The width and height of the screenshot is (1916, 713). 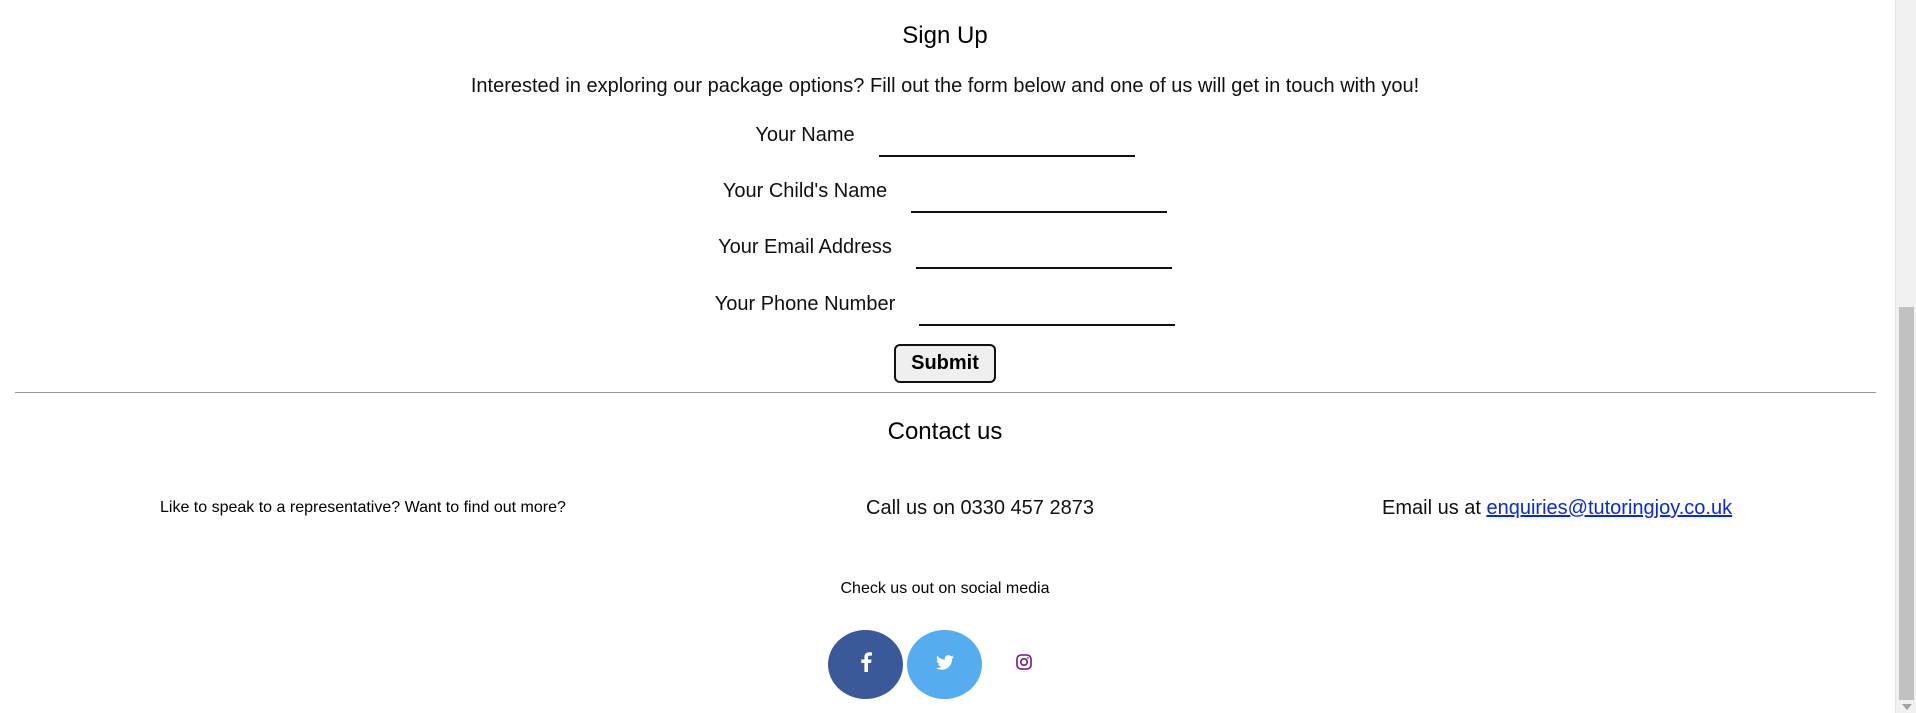 What do you see at coordinates (1006, 145) in the screenshot?
I see `name-field` at bounding box center [1006, 145].